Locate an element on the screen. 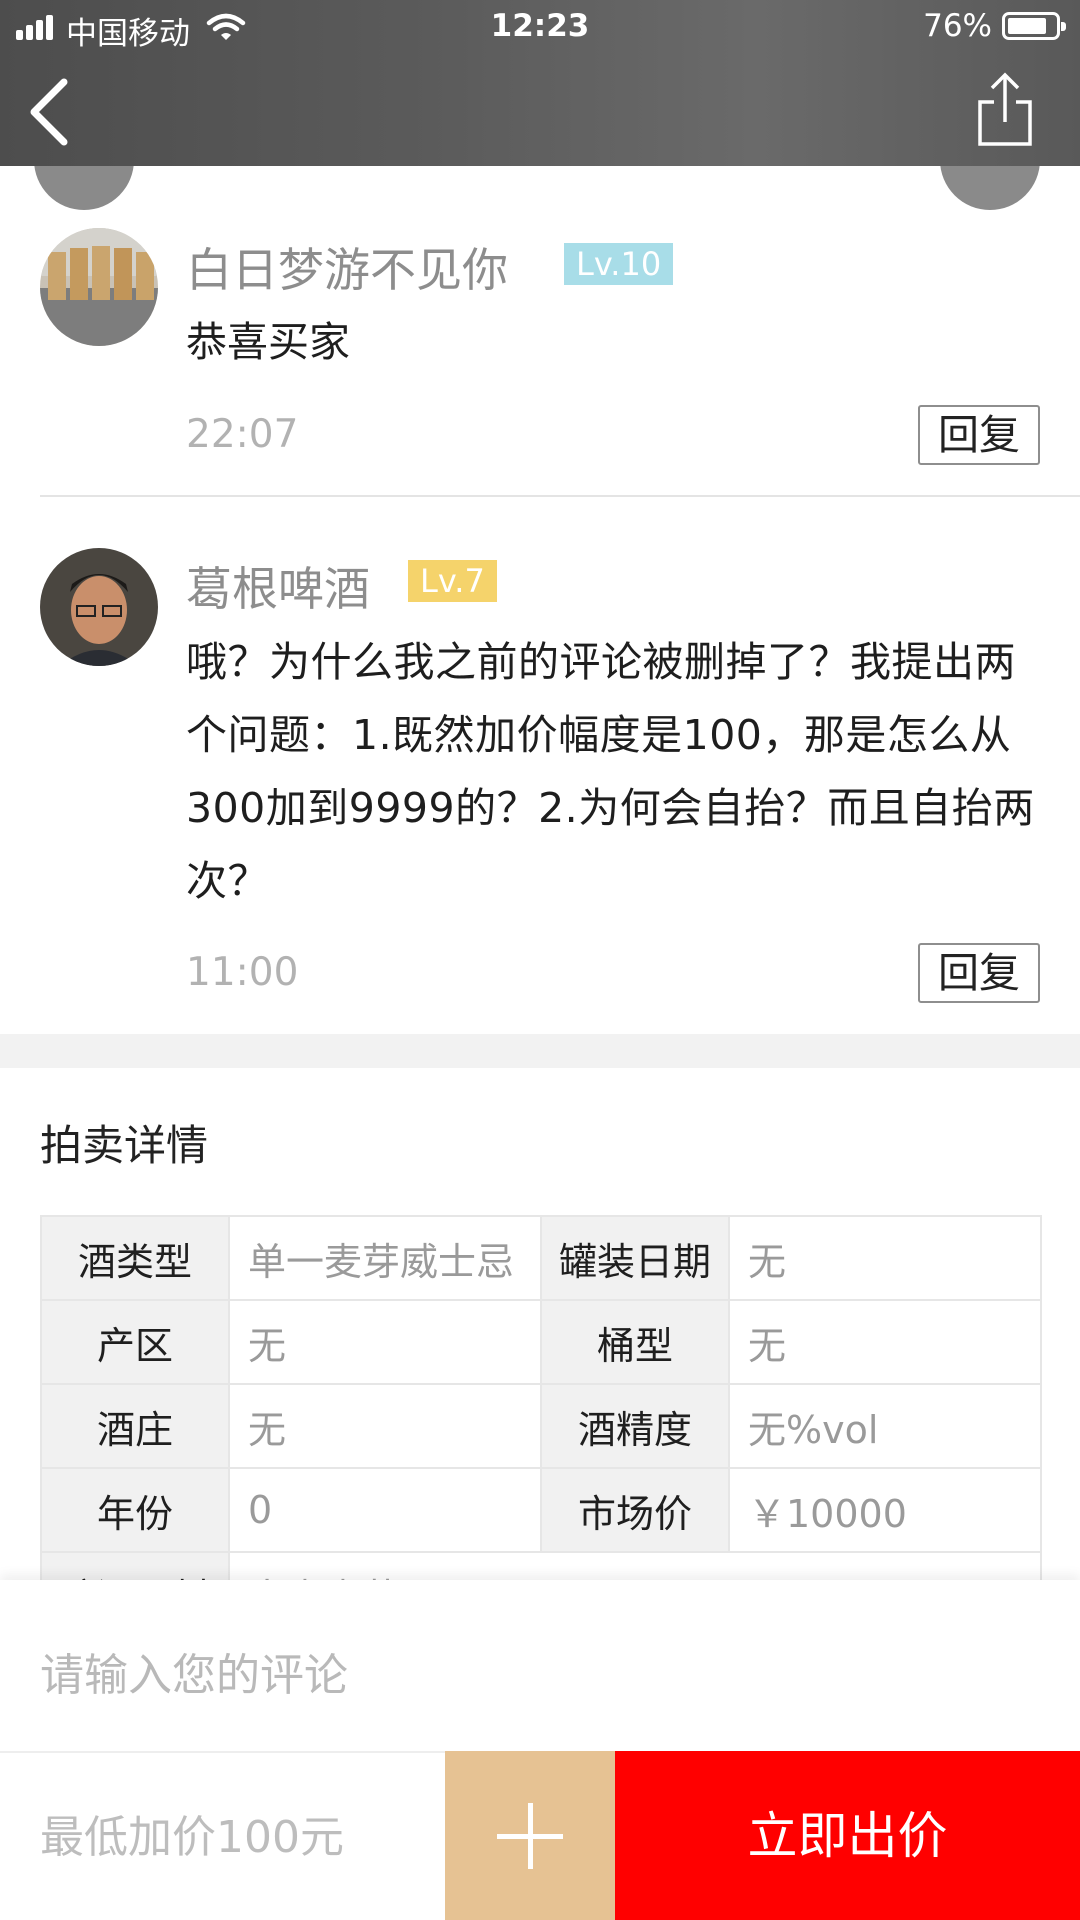 The height and width of the screenshot is (1920, 1080). table-row: 酒类型 单一麦芽威士忌 罐装日期无 is located at coordinates (541, 1258).